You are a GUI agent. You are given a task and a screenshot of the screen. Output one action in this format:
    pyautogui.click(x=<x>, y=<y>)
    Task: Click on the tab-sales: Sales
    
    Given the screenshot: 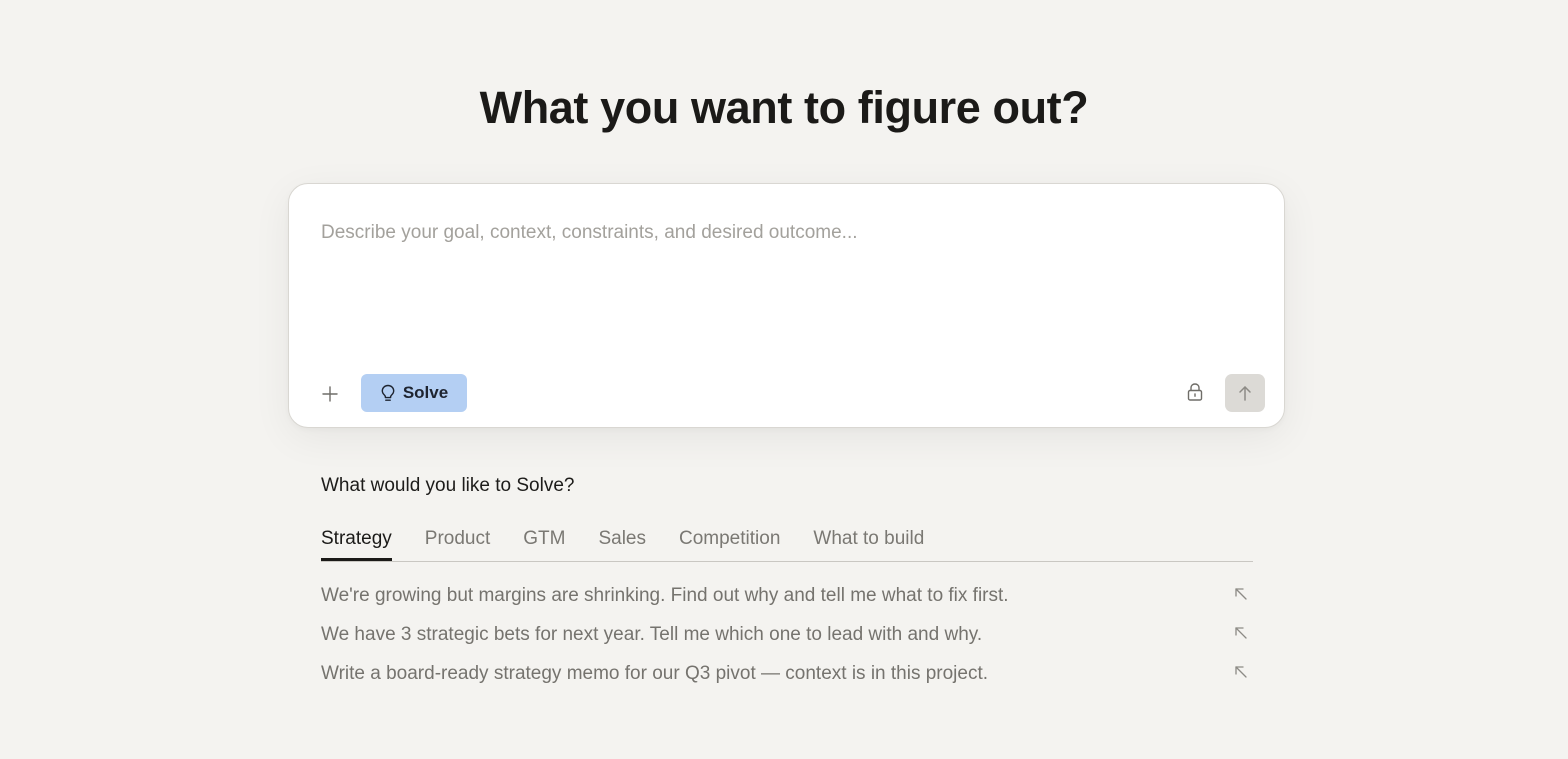 What is the action you would take?
    pyautogui.click(x=622, y=544)
    